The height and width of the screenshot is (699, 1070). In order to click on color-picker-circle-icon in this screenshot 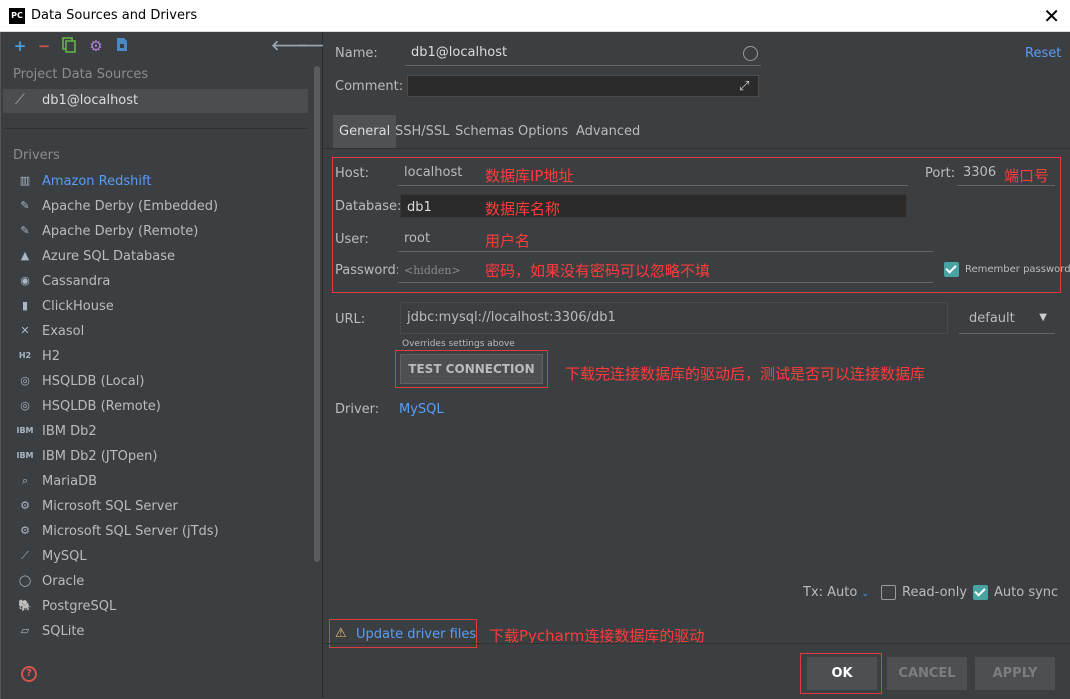, I will do `click(750, 53)`.